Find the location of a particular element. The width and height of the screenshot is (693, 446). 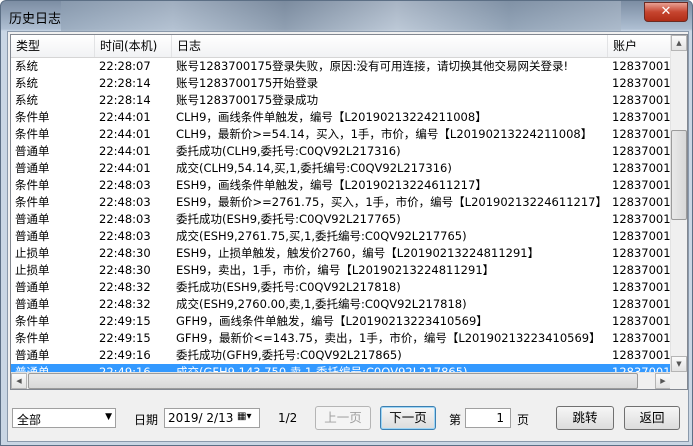

table-row: 系统 22:28:14 账号1283700175开始登录 1283700175 is located at coordinates (342, 83).